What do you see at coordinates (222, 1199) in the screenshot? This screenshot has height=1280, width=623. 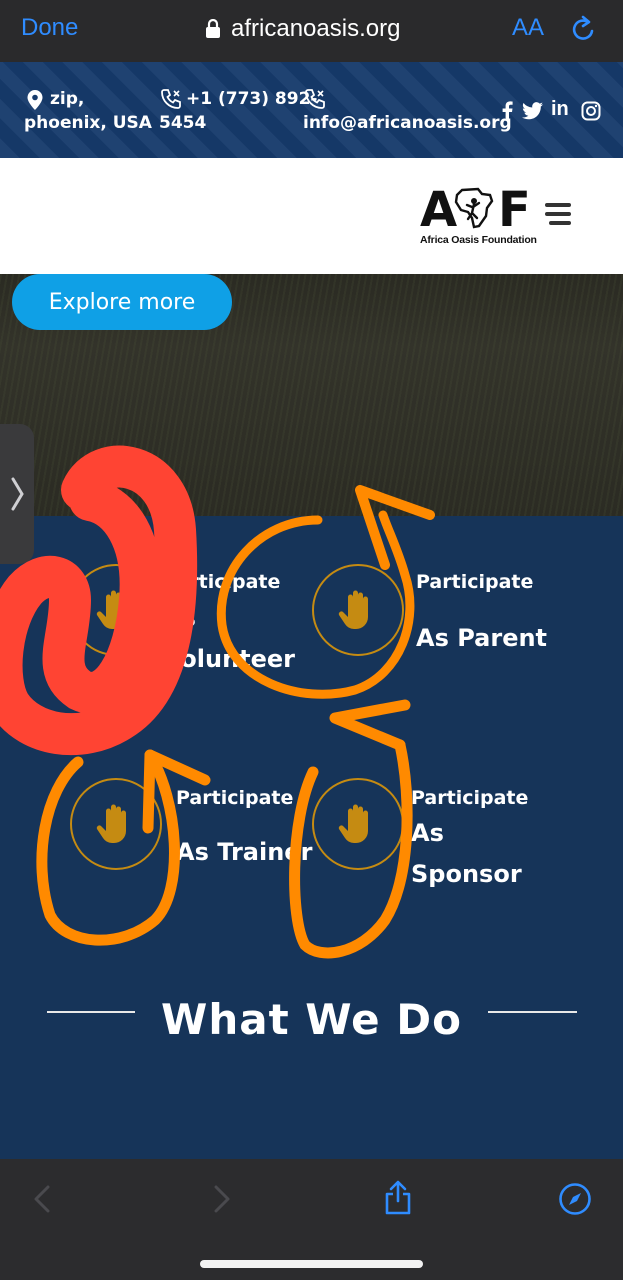 I see `forward-icon` at bounding box center [222, 1199].